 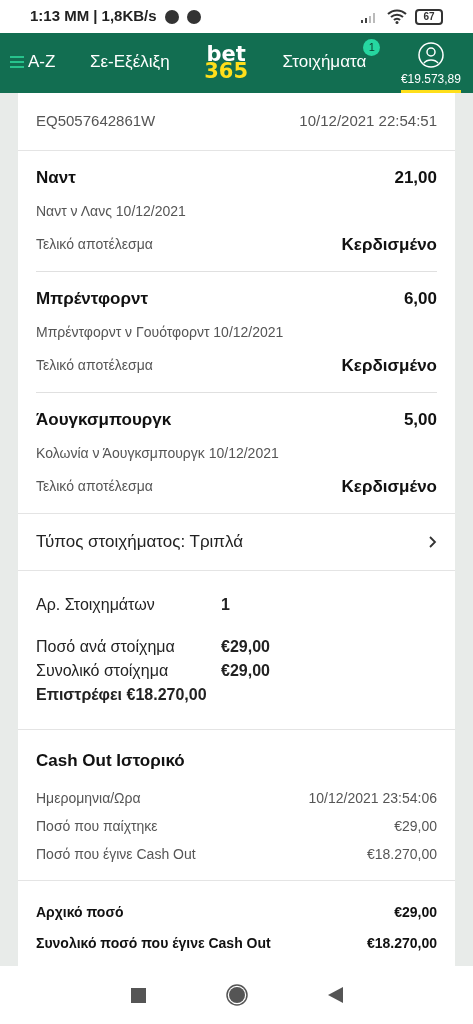 What do you see at coordinates (226, 71) in the screenshot?
I see `logo-text: 365` at bounding box center [226, 71].